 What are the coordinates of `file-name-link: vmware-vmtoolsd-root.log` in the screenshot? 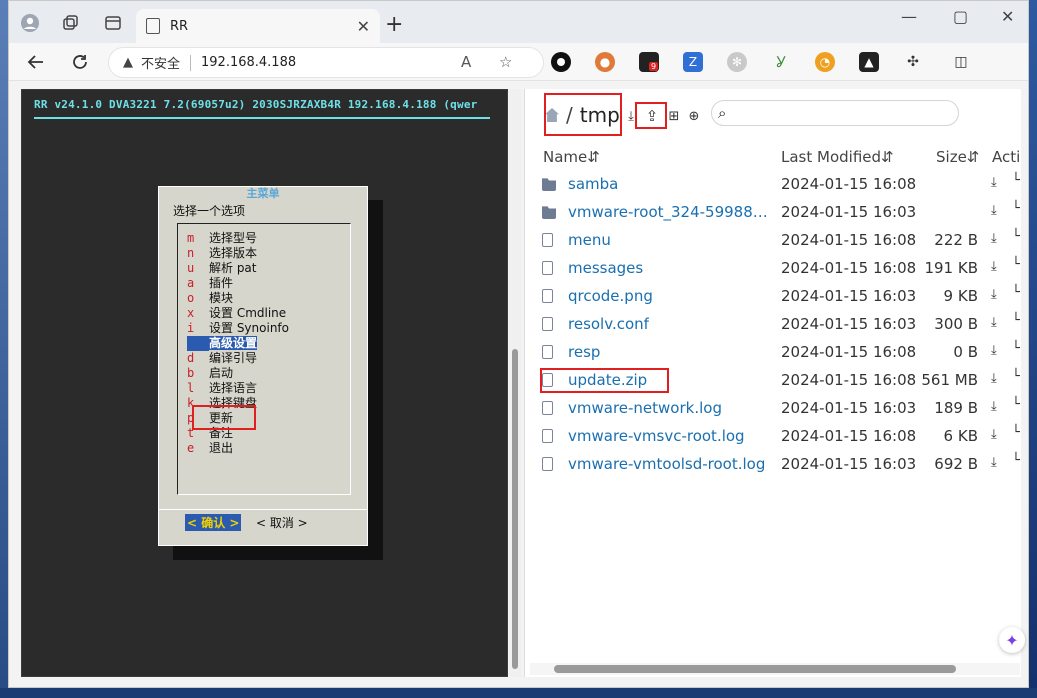 It's located at (666, 464).